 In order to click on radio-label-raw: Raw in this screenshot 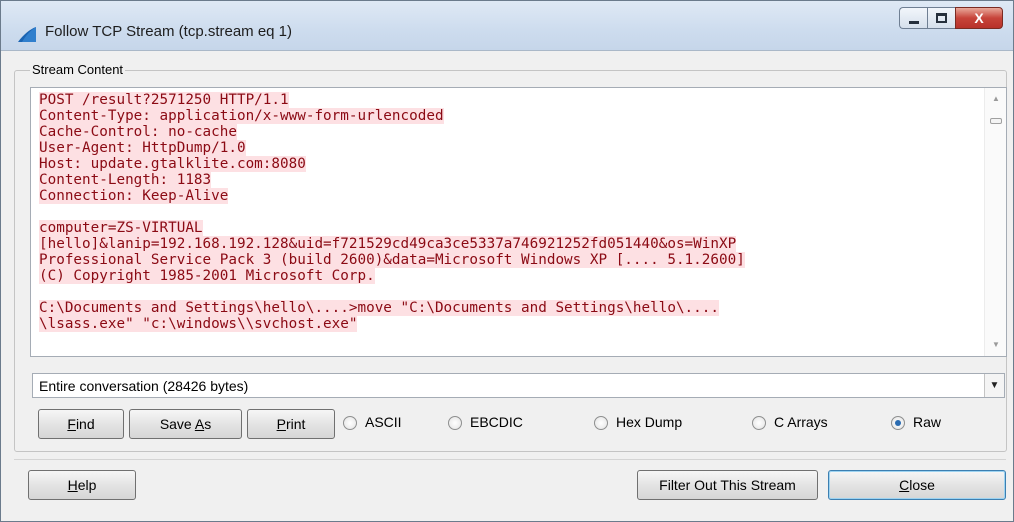, I will do `click(927, 422)`.